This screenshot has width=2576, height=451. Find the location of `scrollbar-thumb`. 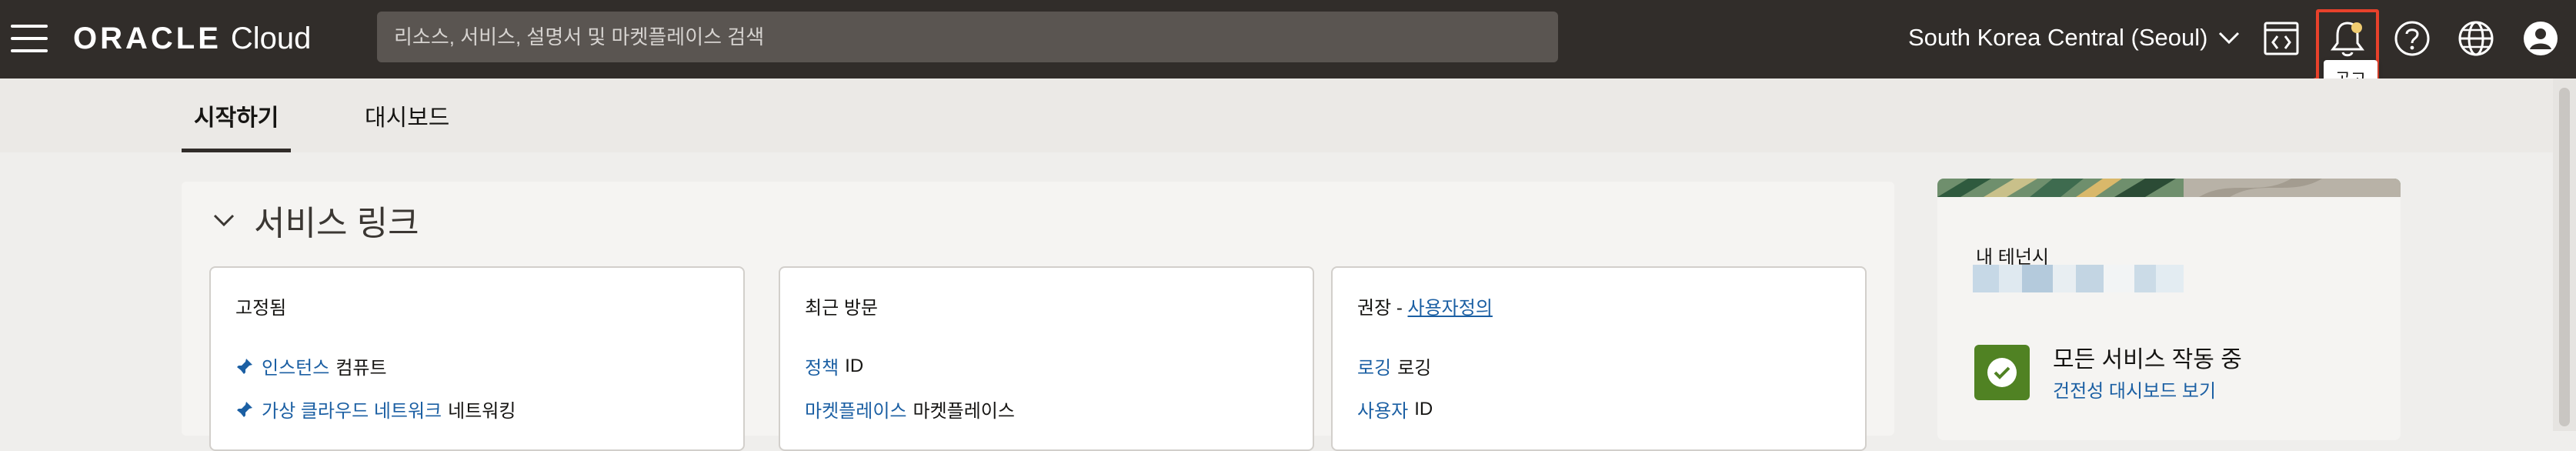

scrollbar-thumb is located at coordinates (2564, 257).